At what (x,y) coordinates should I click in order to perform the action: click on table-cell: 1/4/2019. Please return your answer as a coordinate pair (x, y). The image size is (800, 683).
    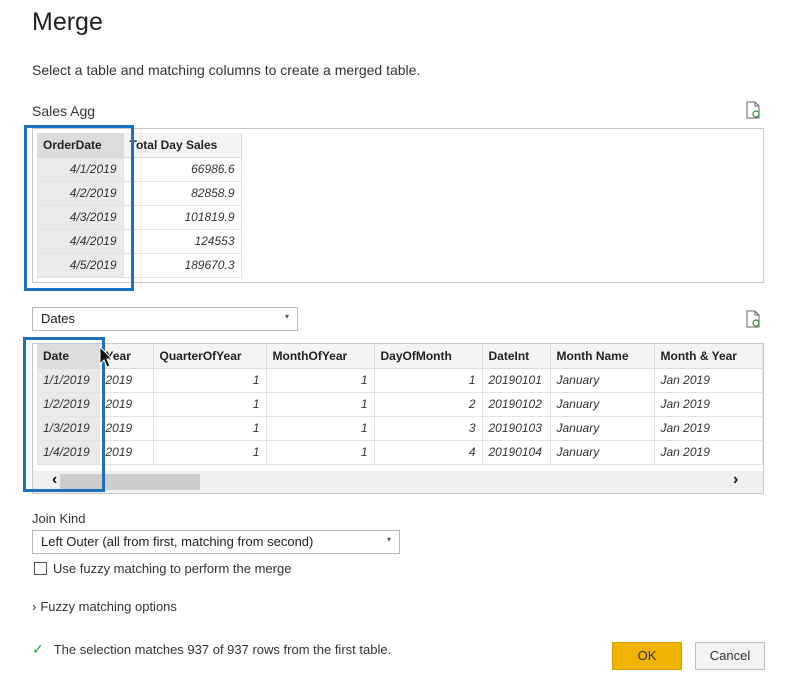
    Looking at the image, I should click on (68, 452).